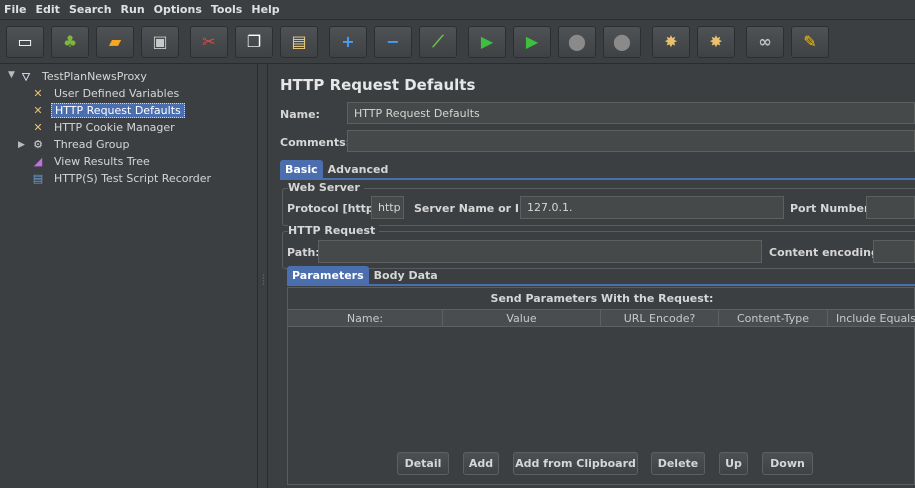  Describe the element at coordinates (300, 114) in the screenshot. I see `name-label: Name:` at that location.